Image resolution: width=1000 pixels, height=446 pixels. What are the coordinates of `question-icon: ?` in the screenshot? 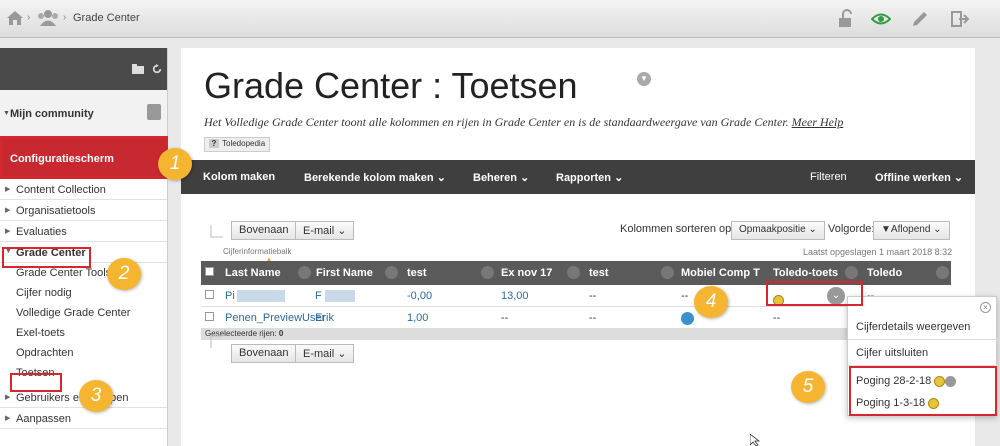 It's located at (214, 143).